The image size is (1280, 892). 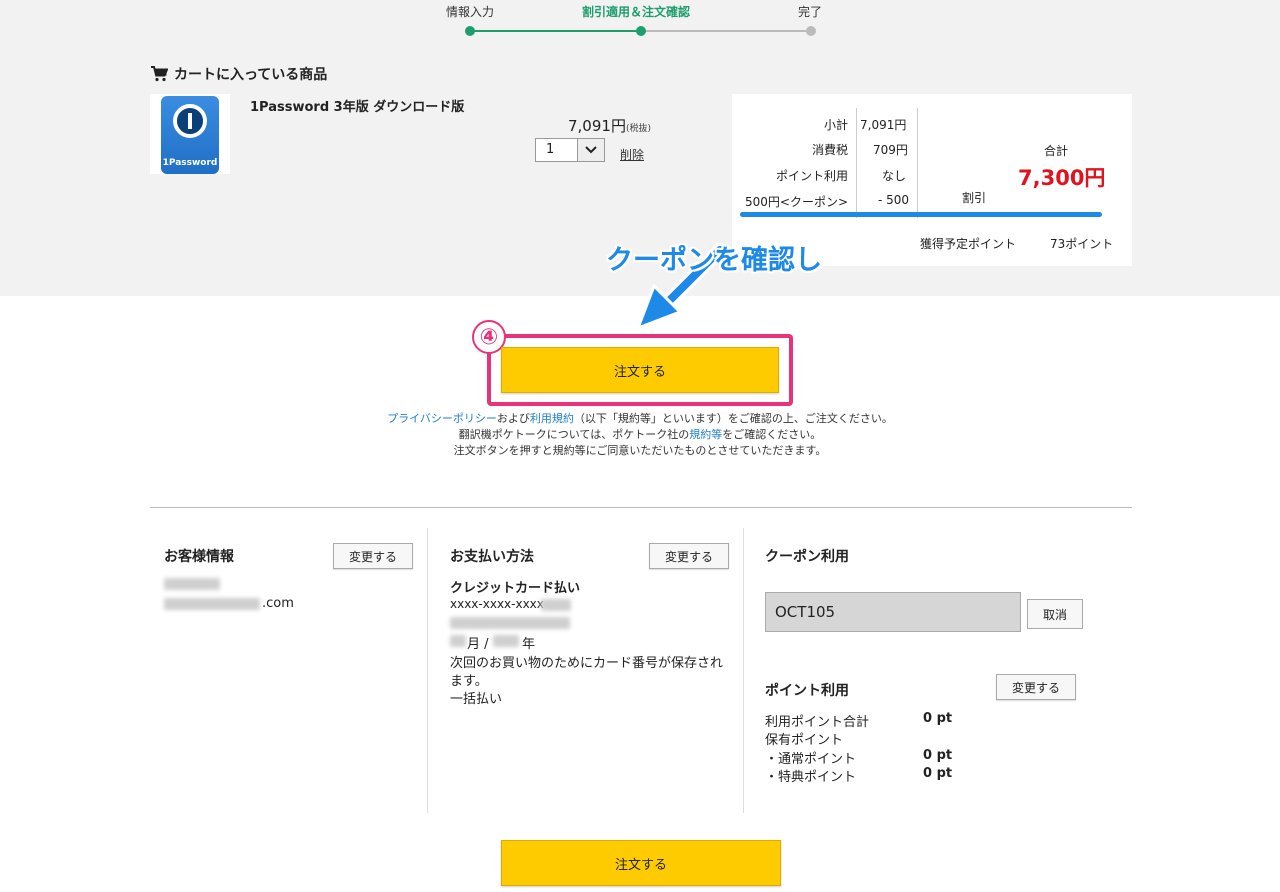 I want to click on keyhole-slot, so click(x=190, y=121).